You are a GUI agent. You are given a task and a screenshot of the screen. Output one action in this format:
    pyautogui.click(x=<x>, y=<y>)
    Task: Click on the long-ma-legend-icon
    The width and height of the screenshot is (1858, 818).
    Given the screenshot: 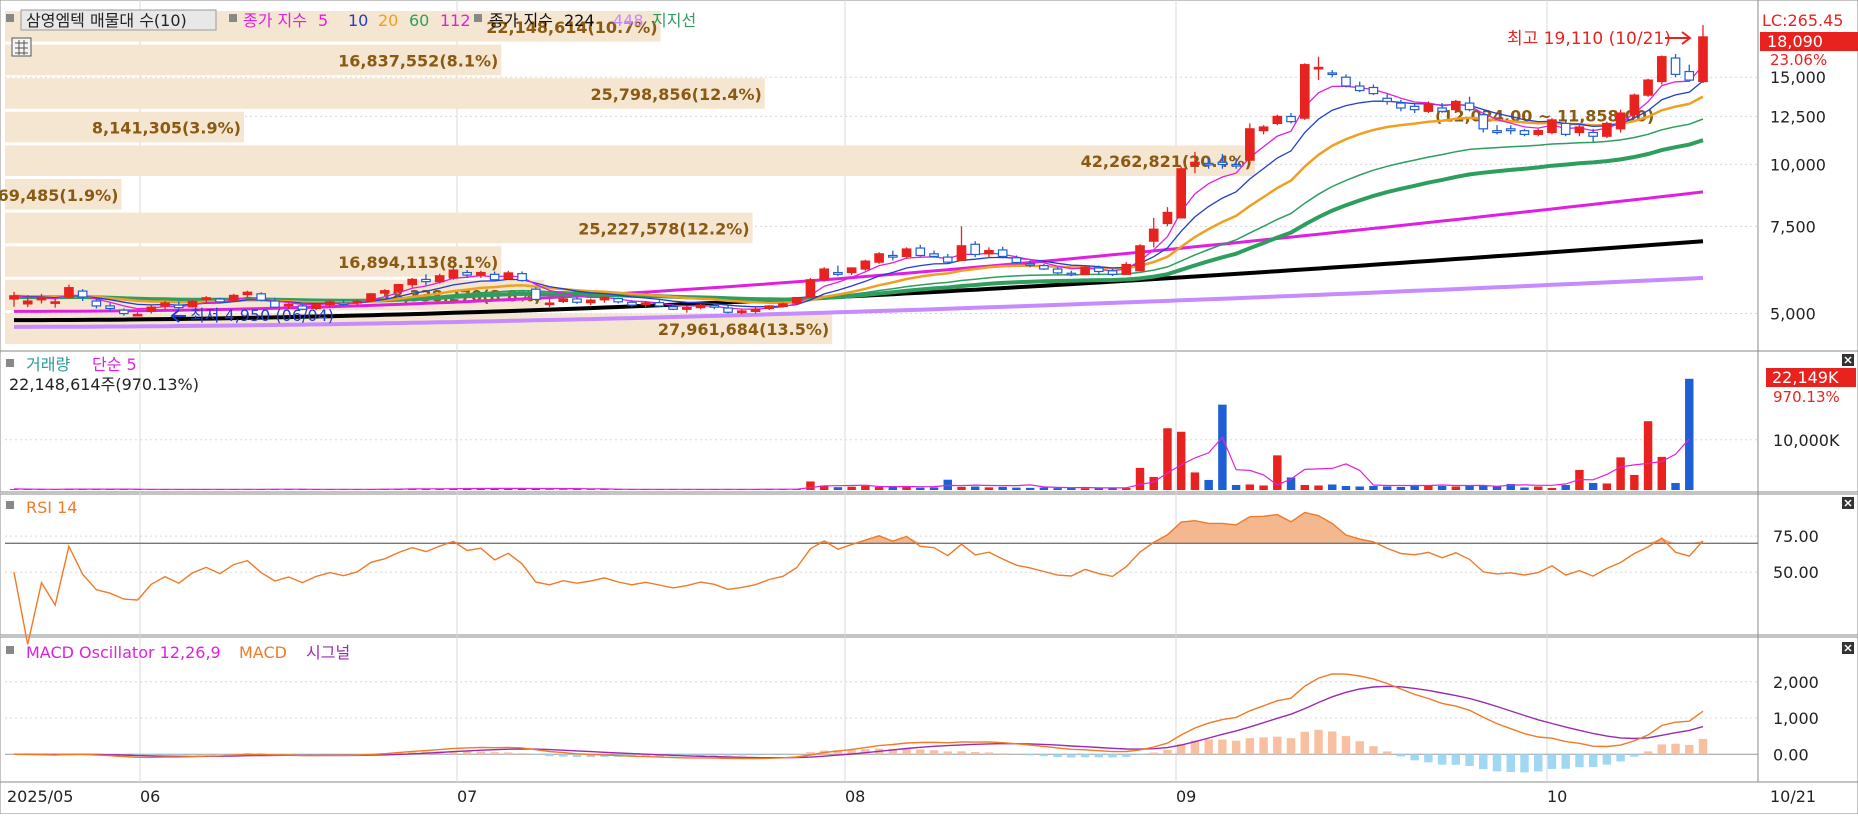 What is the action you would take?
    pyautogui.click(x=478, y=18)
    